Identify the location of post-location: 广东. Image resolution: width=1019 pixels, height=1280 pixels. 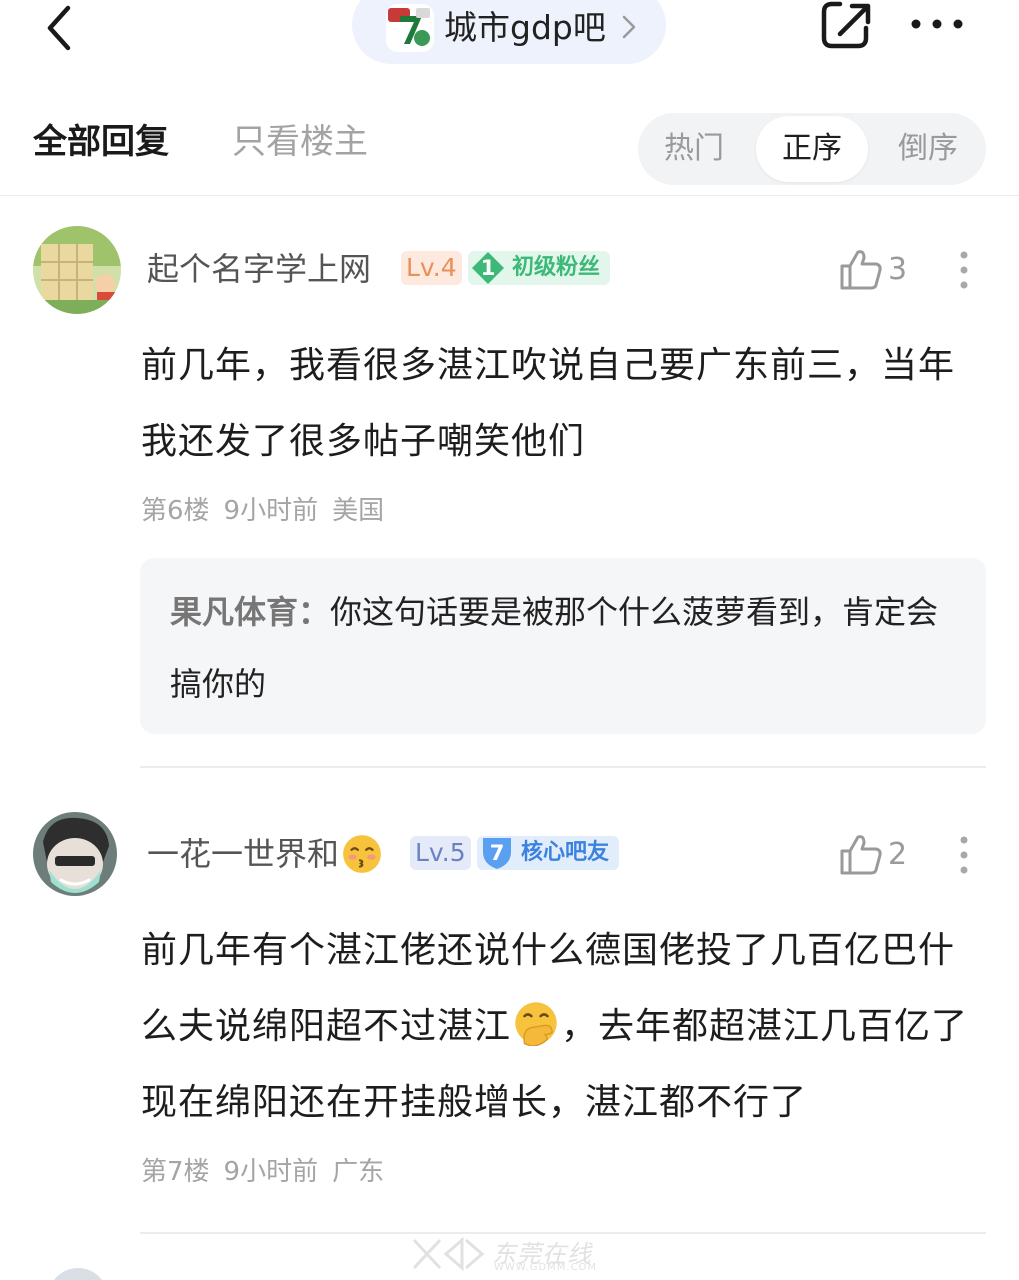
(358, 1172).